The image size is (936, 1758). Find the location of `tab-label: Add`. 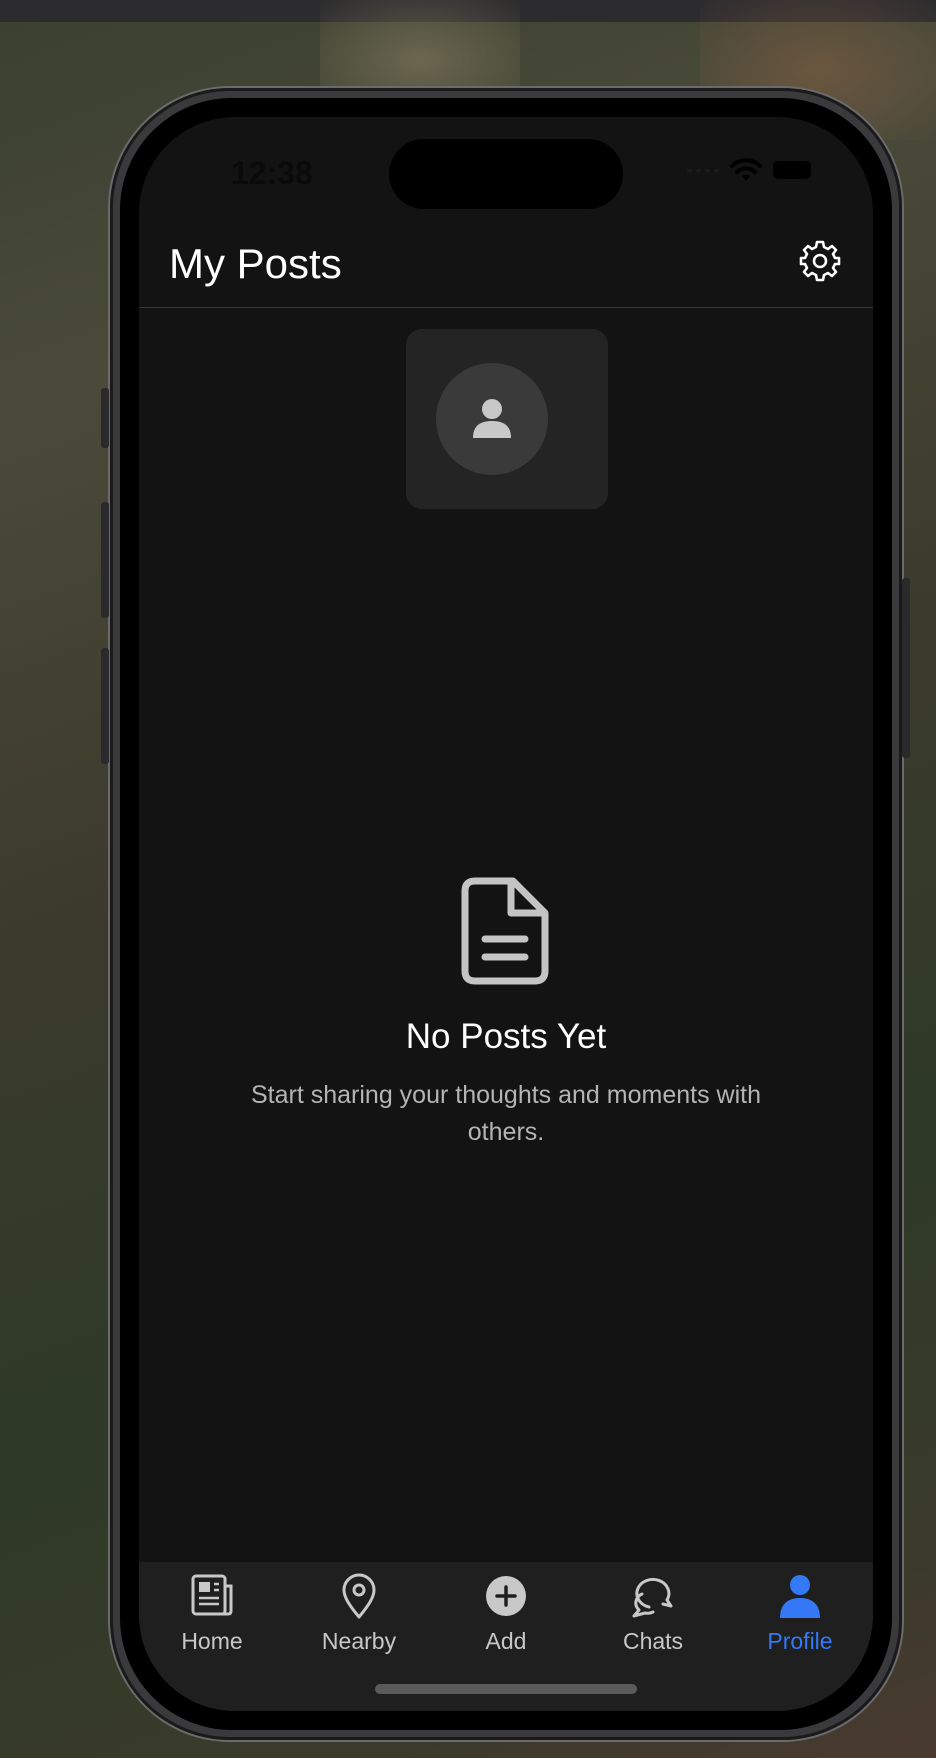

tab-label: Add is located at coordinates (506, 1641).